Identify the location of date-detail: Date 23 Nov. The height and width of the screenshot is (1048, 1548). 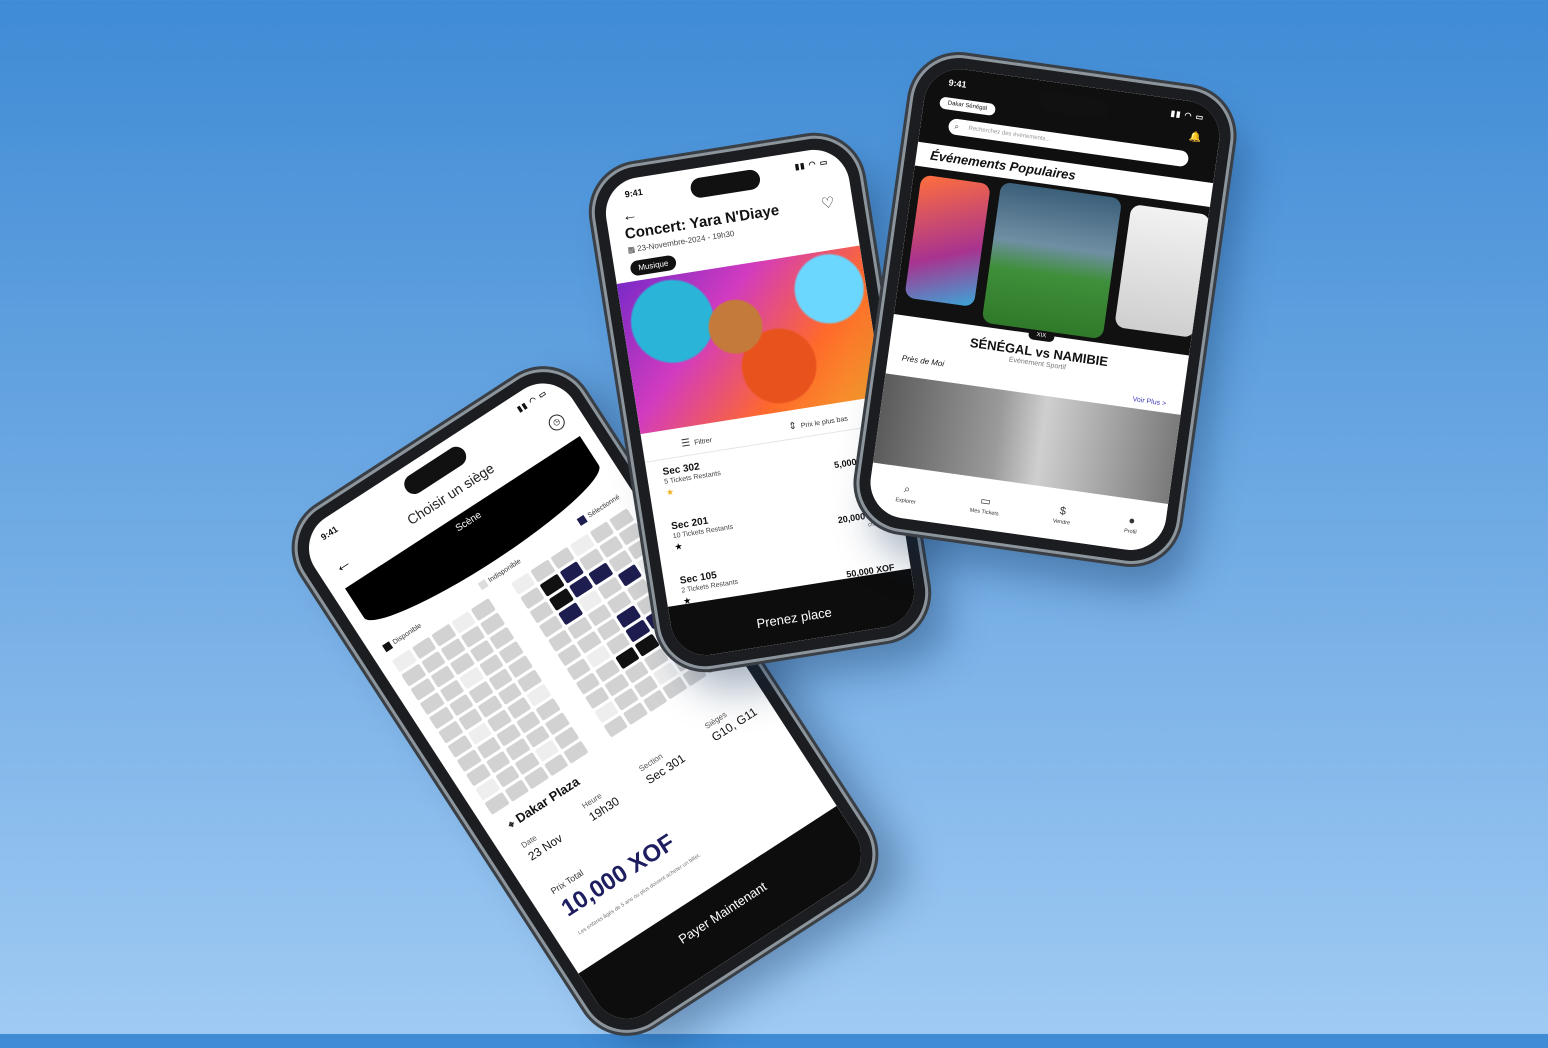
(543, 842).